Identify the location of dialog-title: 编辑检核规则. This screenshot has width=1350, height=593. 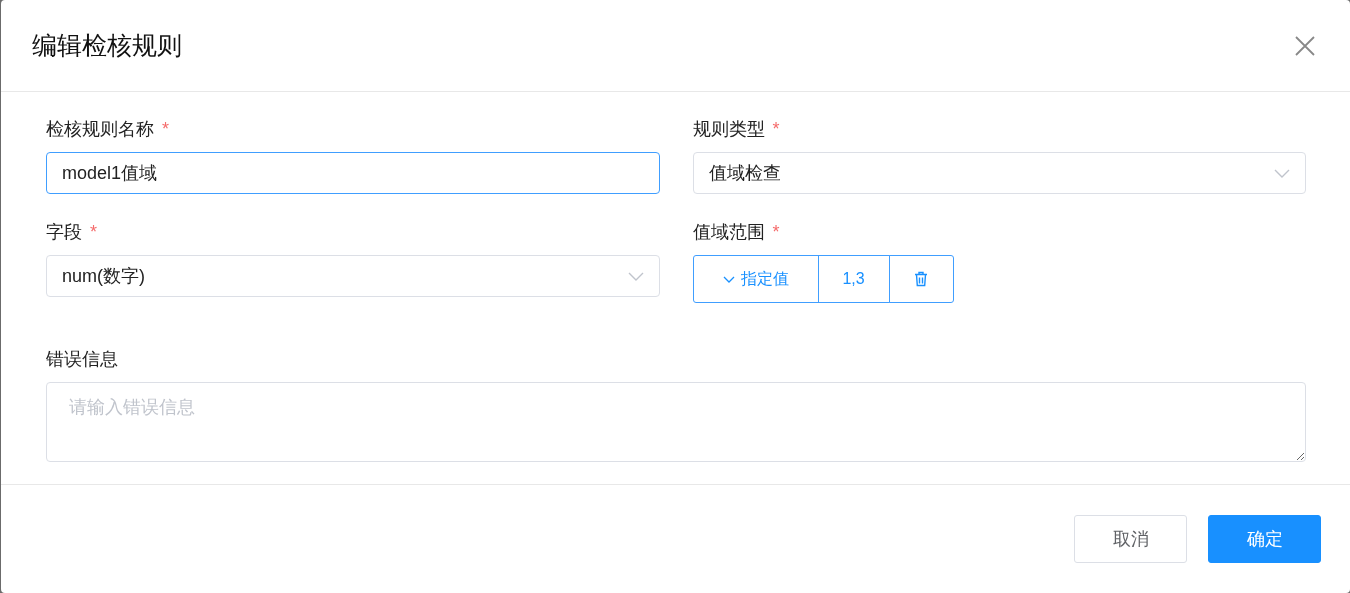
(107, 45).